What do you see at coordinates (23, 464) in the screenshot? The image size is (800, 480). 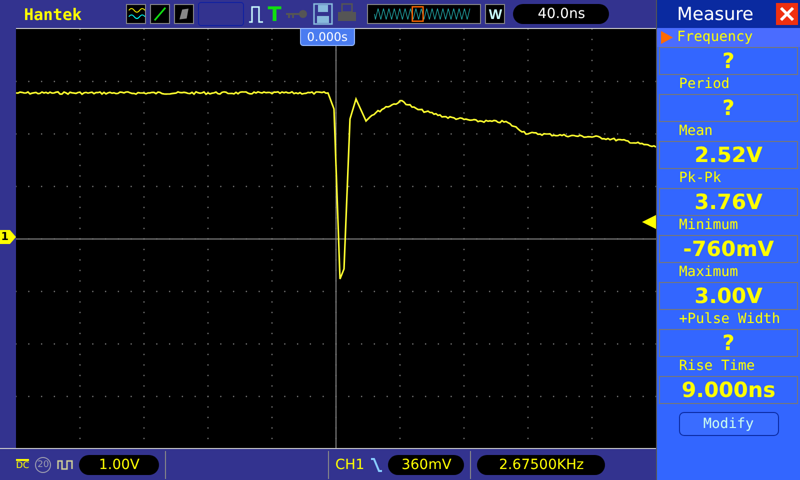 I see `coupling-label: DC` at bounding box center [23, 464].